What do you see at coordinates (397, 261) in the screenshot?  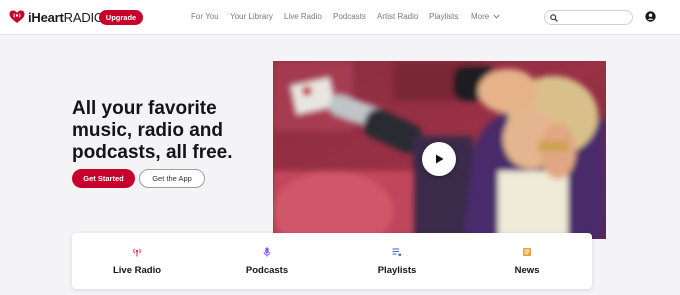 I see `category-playlists: Playlists` at bounding box center [397, 261].